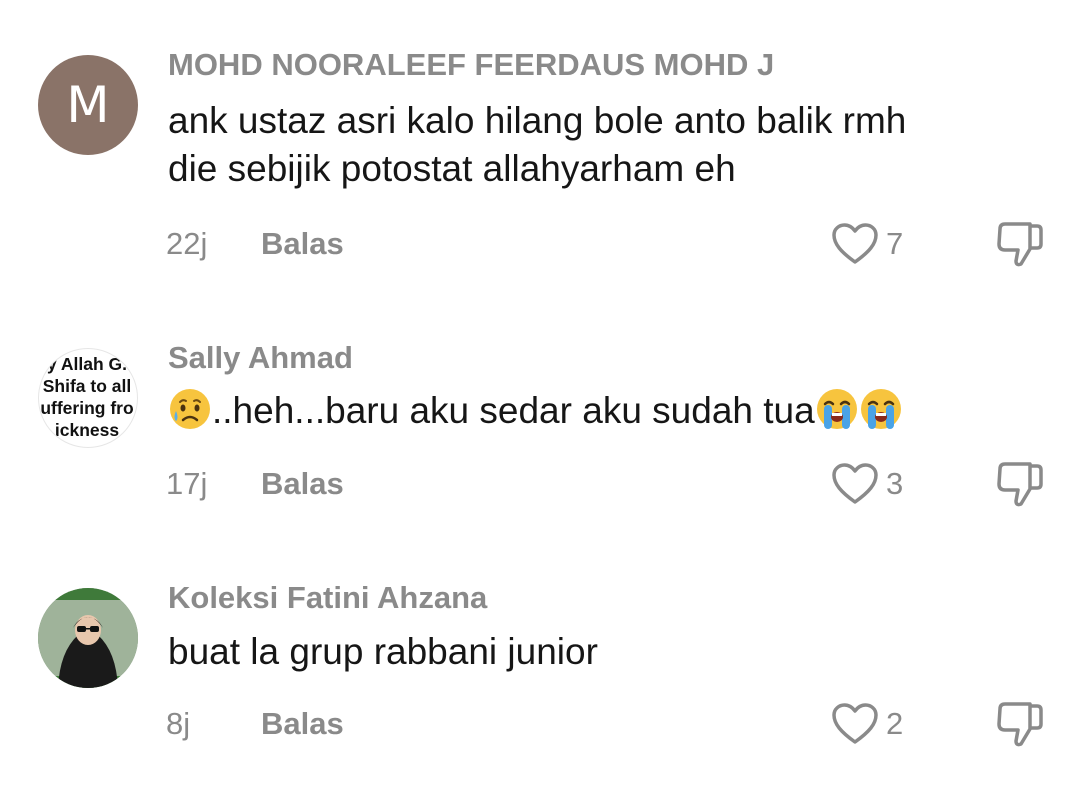 Image resolution: width=1080 pixels, height=793 pixels. What do you see at coordinates (187, 483) in the screenshot?
I see `comment-time: 17j` at bounding box center [187, 483].